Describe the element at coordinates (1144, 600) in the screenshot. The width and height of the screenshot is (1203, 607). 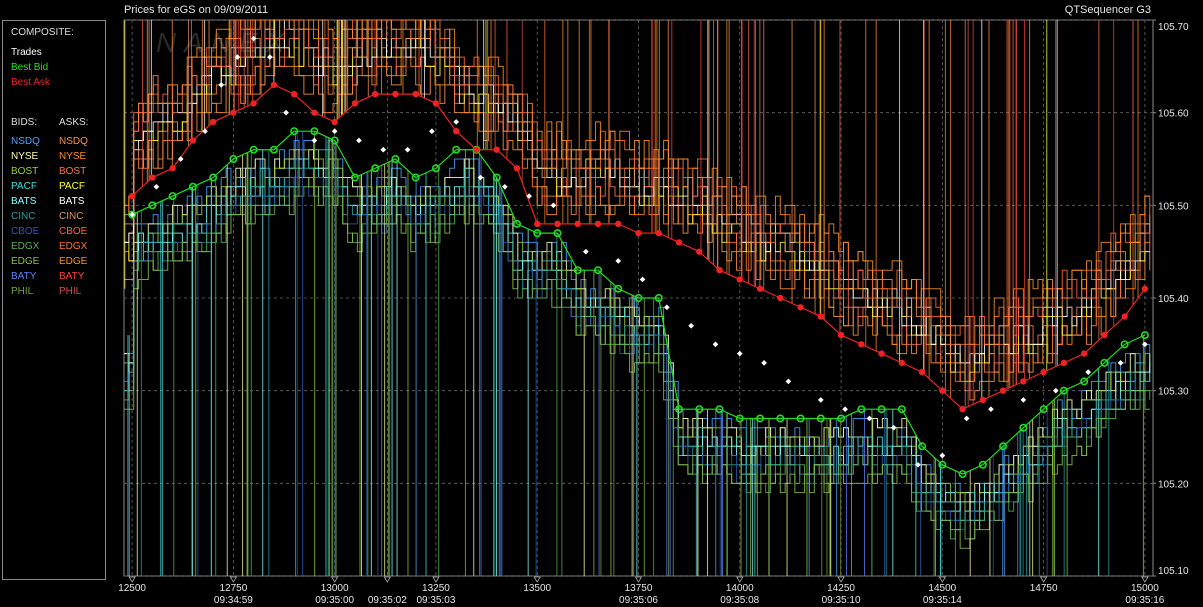
I see `x-tick-time: 09:35:16` at that location.